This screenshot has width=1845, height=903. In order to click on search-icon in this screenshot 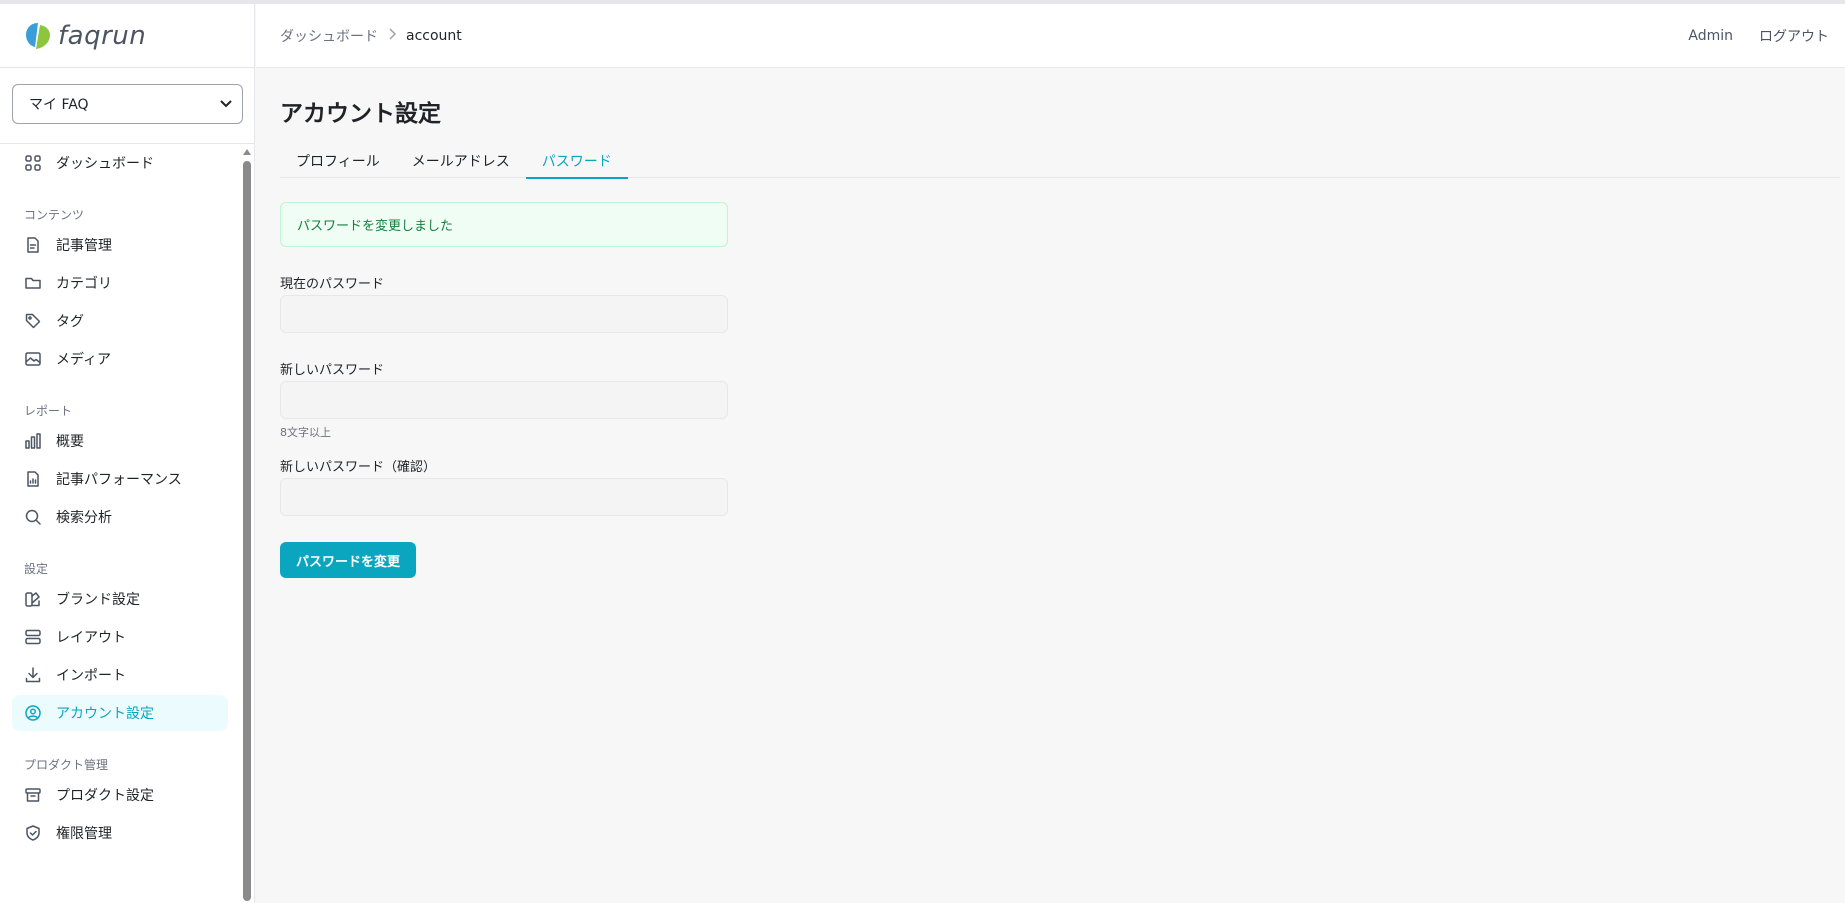, I will do `click(33, 517)`.